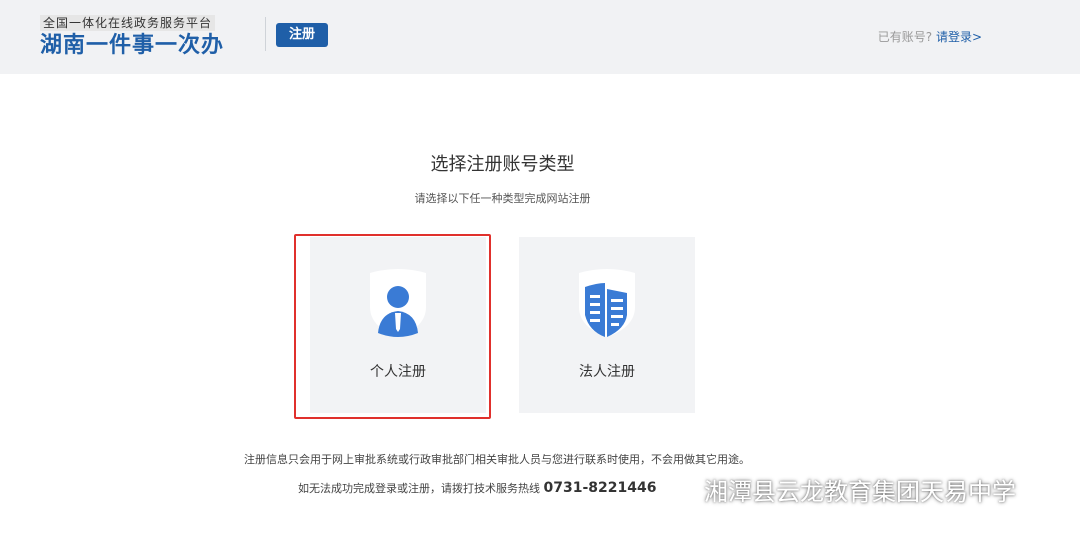 This screenshot has height=535, width=1080. I want to click on page-title: 选择注册账号类型, so click(502, 164).